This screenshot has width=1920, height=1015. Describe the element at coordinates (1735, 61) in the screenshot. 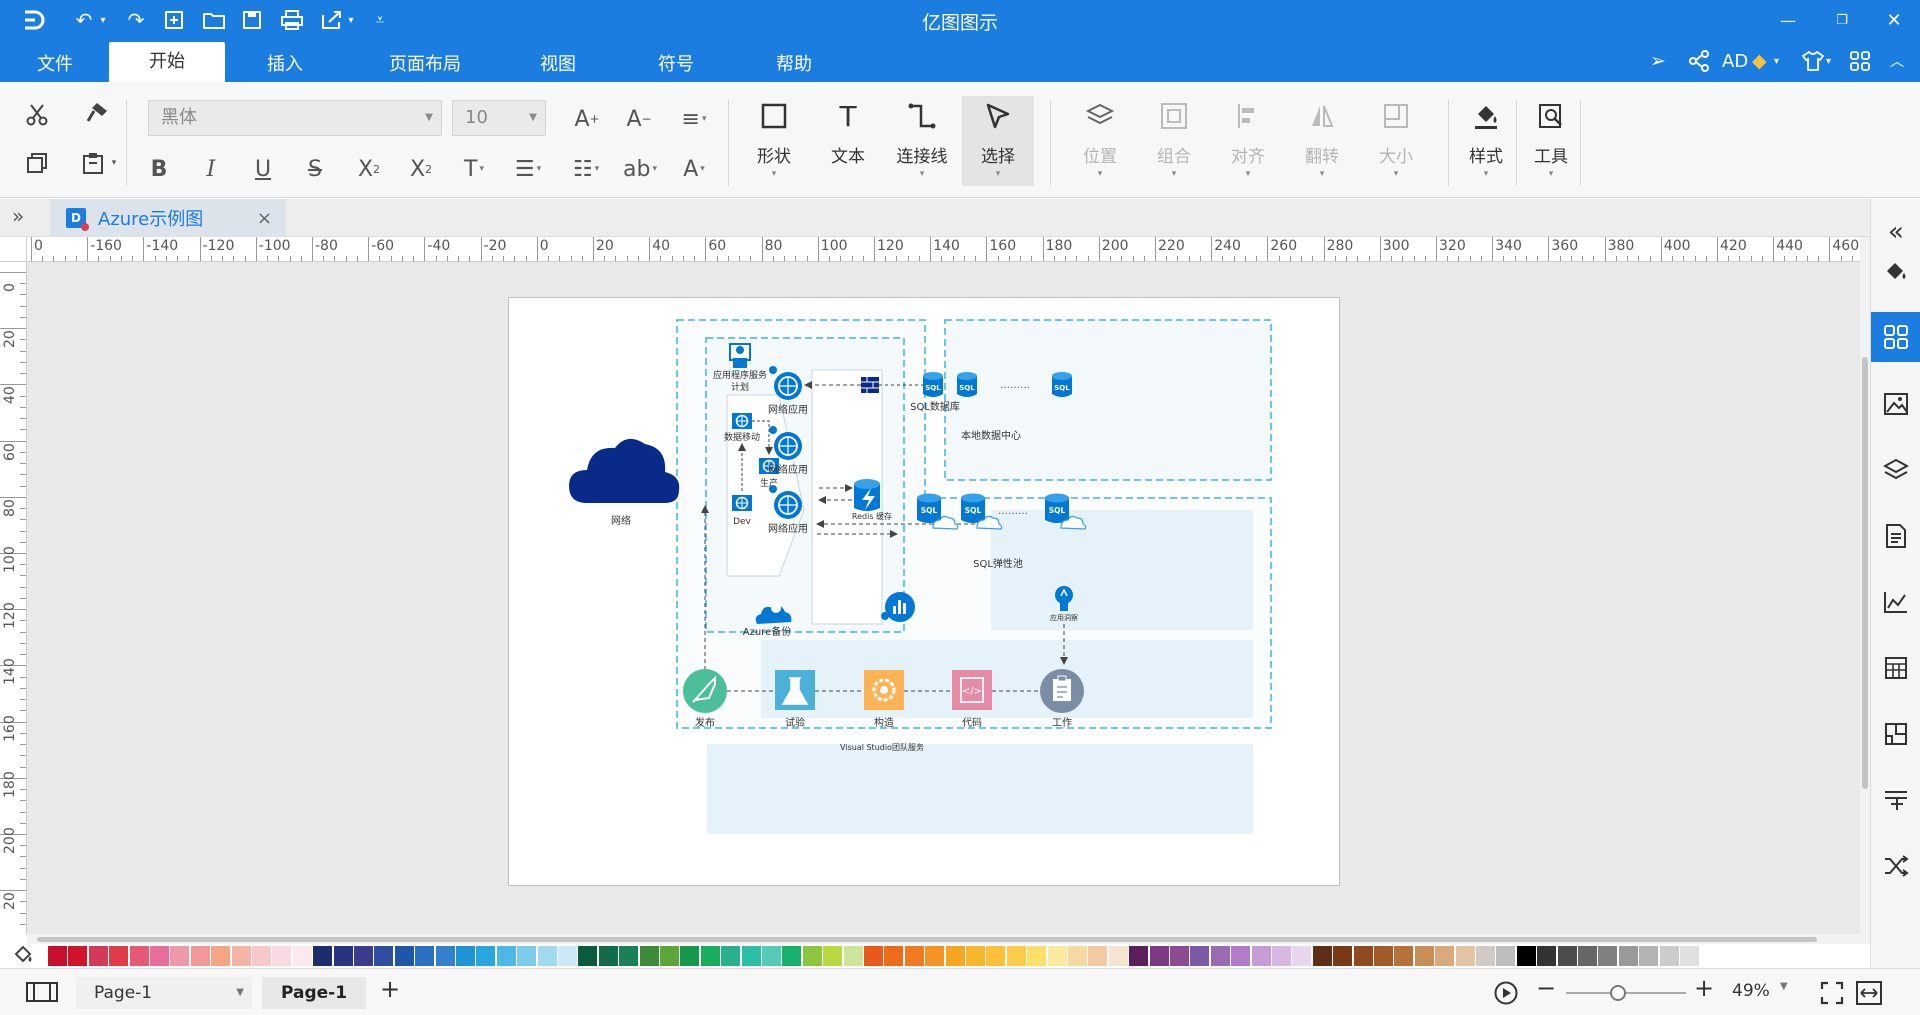

I see `user-account: AD` at that location.